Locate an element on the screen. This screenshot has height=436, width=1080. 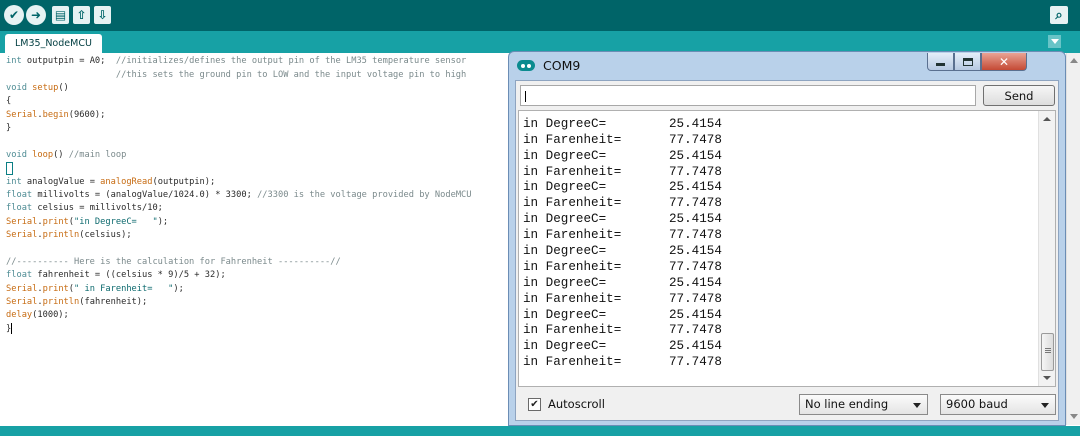
send-input is located at coordinates (748, 95).